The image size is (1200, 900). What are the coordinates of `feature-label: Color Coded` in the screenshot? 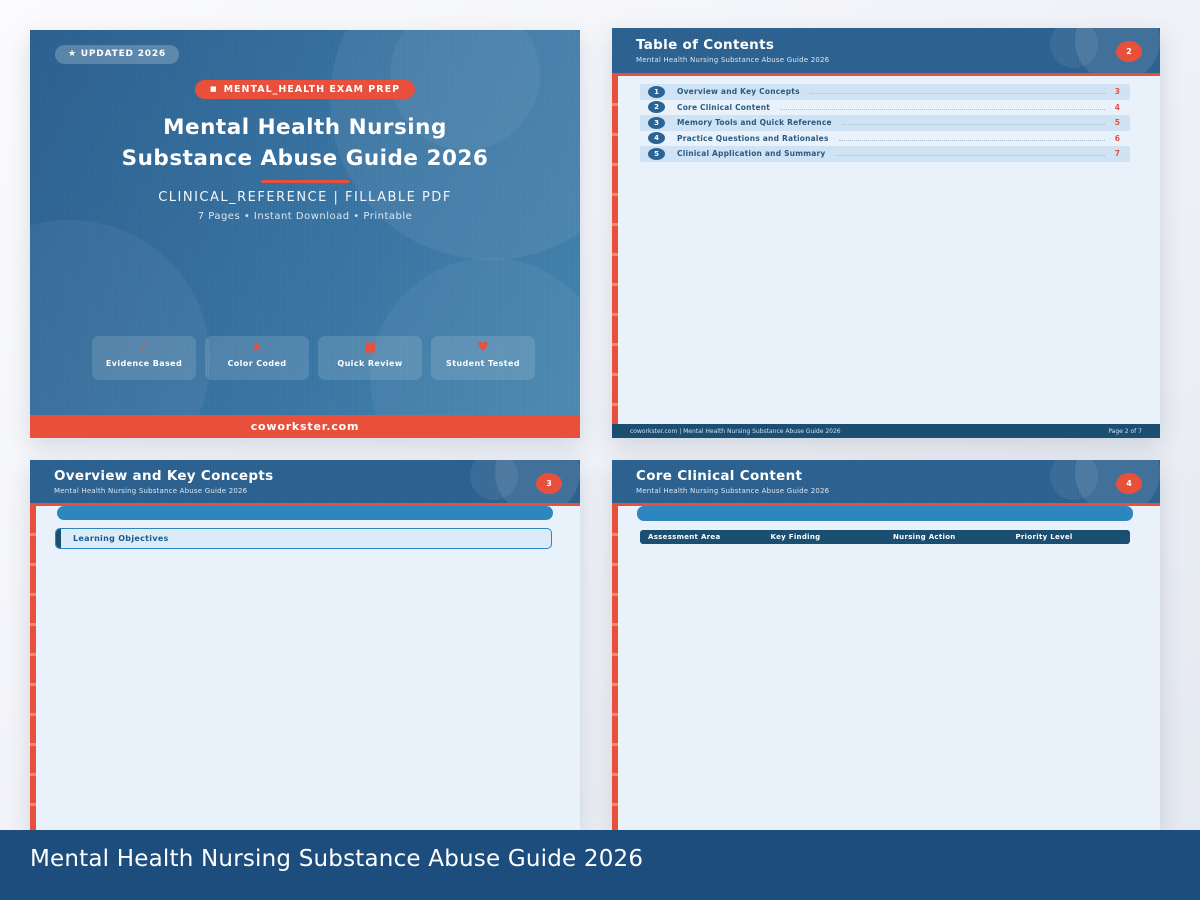 It's located at (257, 363).